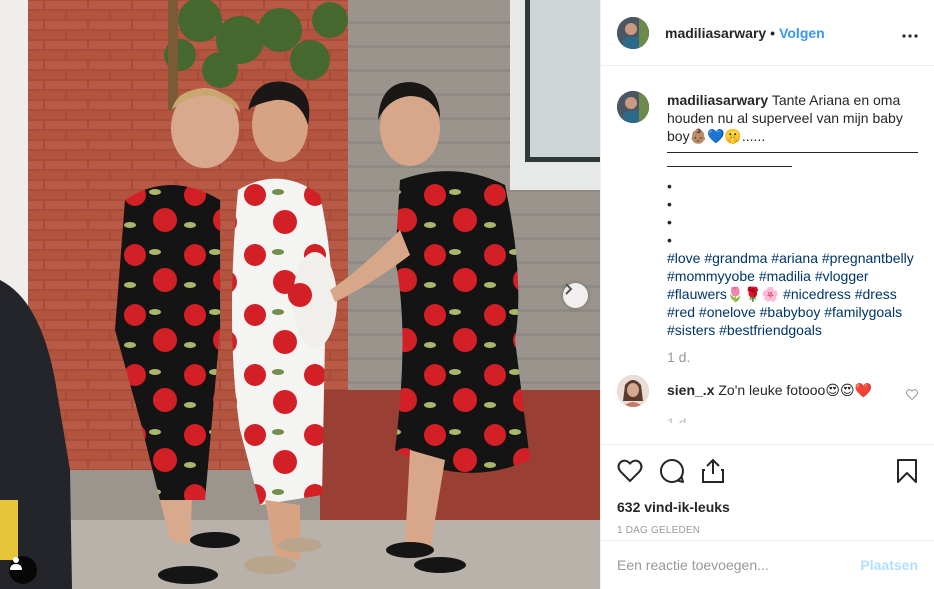 This screenshot has height=589, width=934. I want to click on user-tags-button, so click(23, 570).